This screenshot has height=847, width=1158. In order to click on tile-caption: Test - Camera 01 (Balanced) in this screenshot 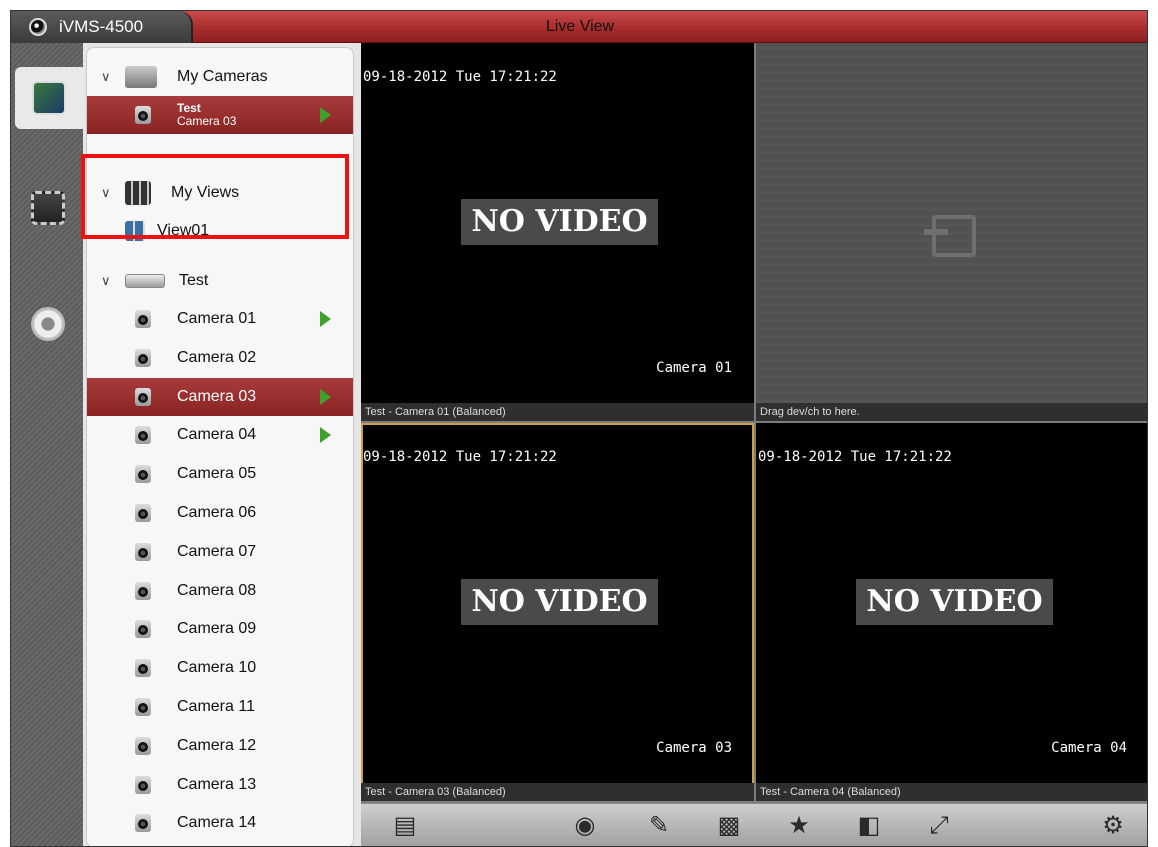, I will do `click(557, 412)`.